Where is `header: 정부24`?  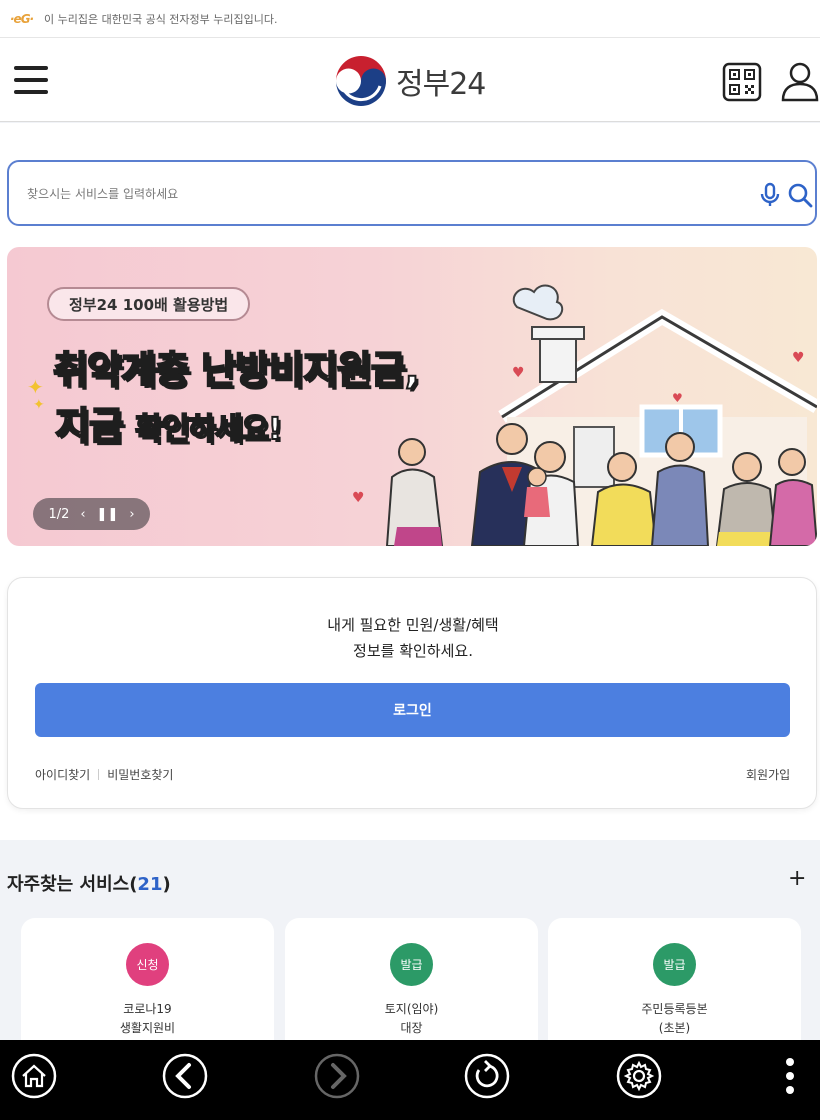 header: 정부24 is located at coordinates (410, 80).